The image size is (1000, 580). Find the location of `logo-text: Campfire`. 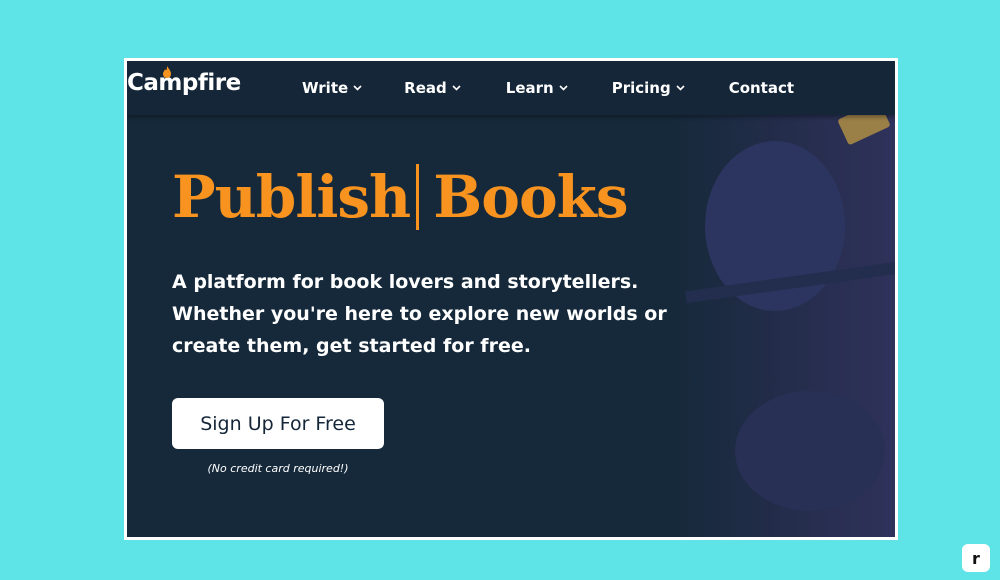

logo-text: Campfire is located at coordinates (184, 83).